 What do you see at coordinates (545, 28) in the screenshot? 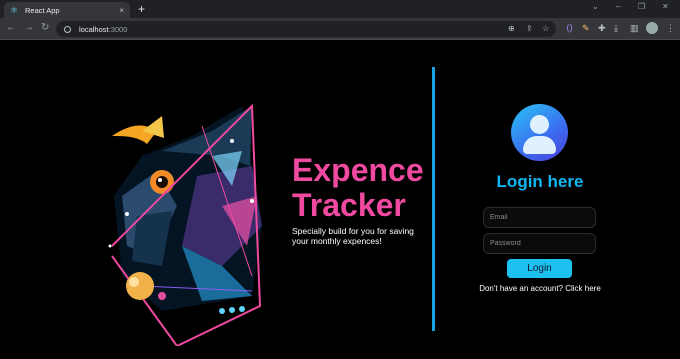
I see `bookmark-star-icon: ☆` at bounding box center [545, 28].